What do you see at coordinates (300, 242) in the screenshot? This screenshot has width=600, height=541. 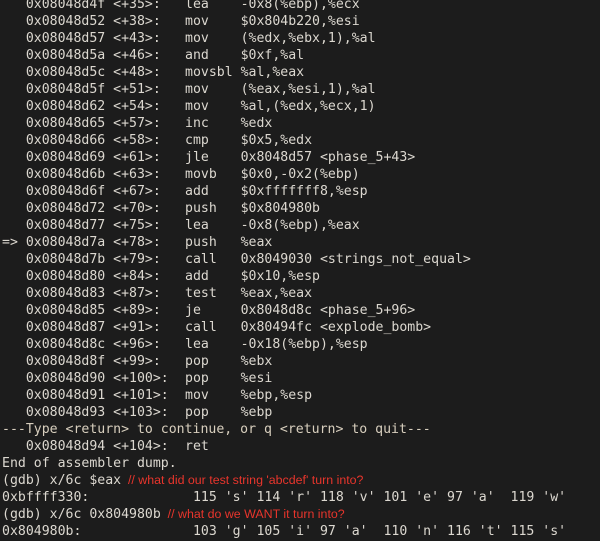 I see `disassembly-line: => 0x08048d7a <+78>: push %eax` at bounding box center [300, 242].